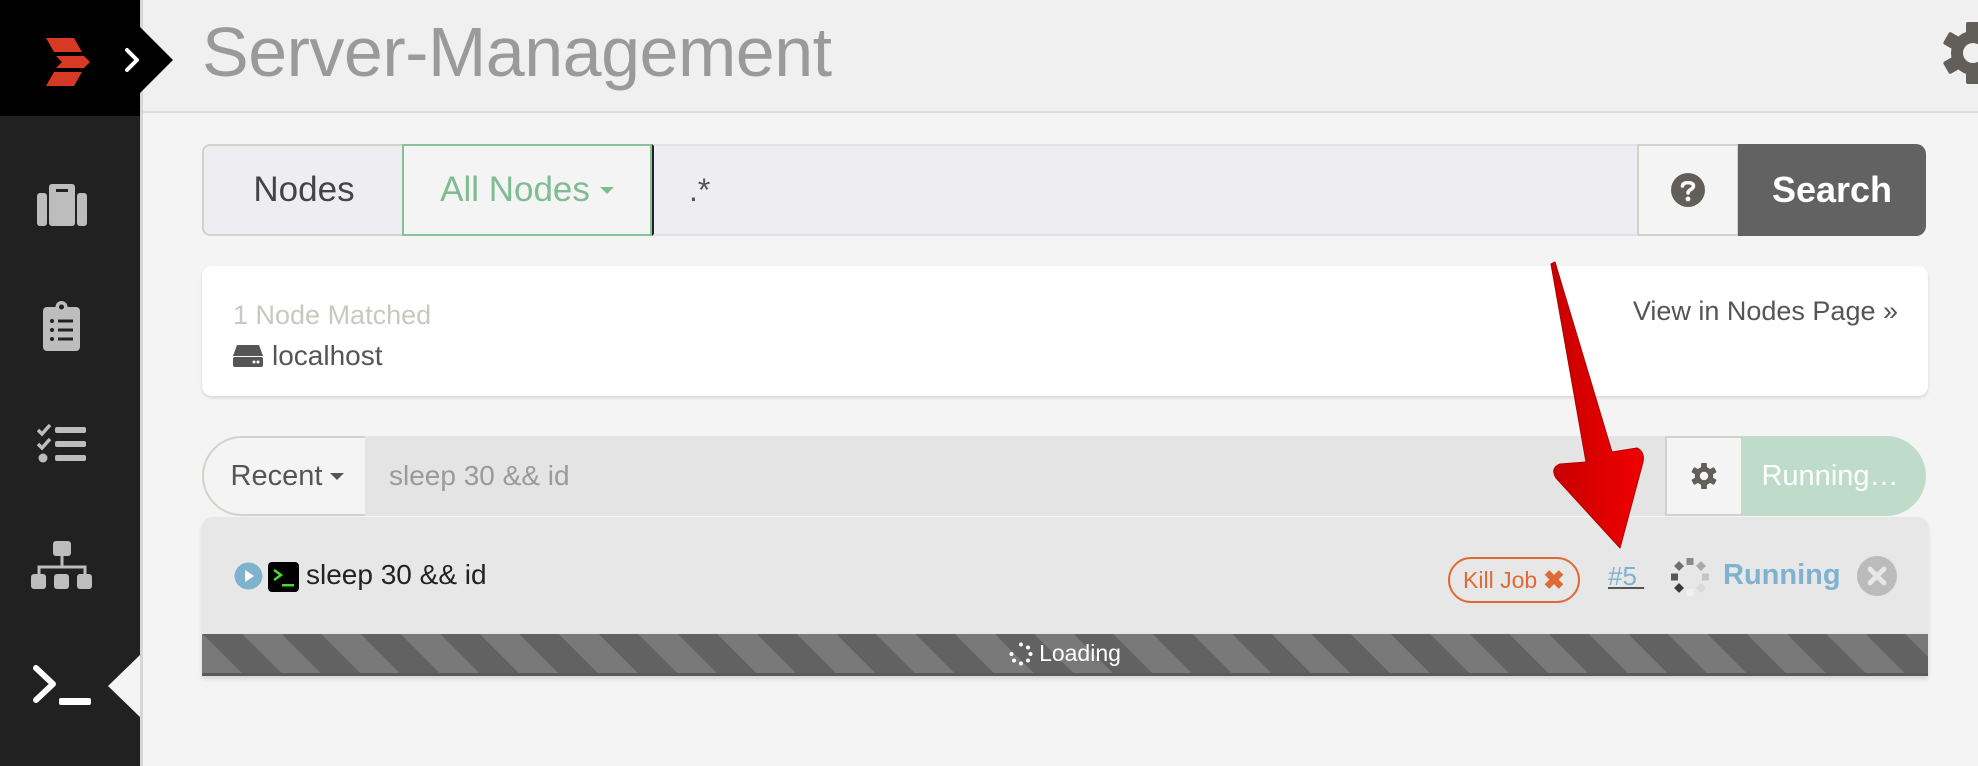  I want to click on dismiss-job-button, so click(1877, 576).